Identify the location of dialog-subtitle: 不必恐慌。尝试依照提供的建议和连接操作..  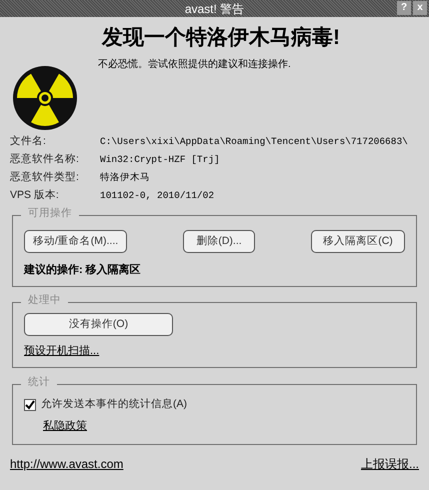
(195, 65).